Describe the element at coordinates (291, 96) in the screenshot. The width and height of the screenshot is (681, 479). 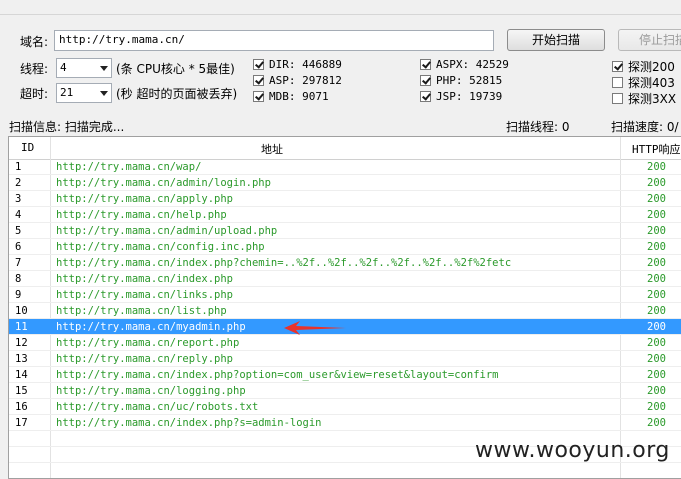
I see `dict-check-mdb: MDB: 9071` at that location.